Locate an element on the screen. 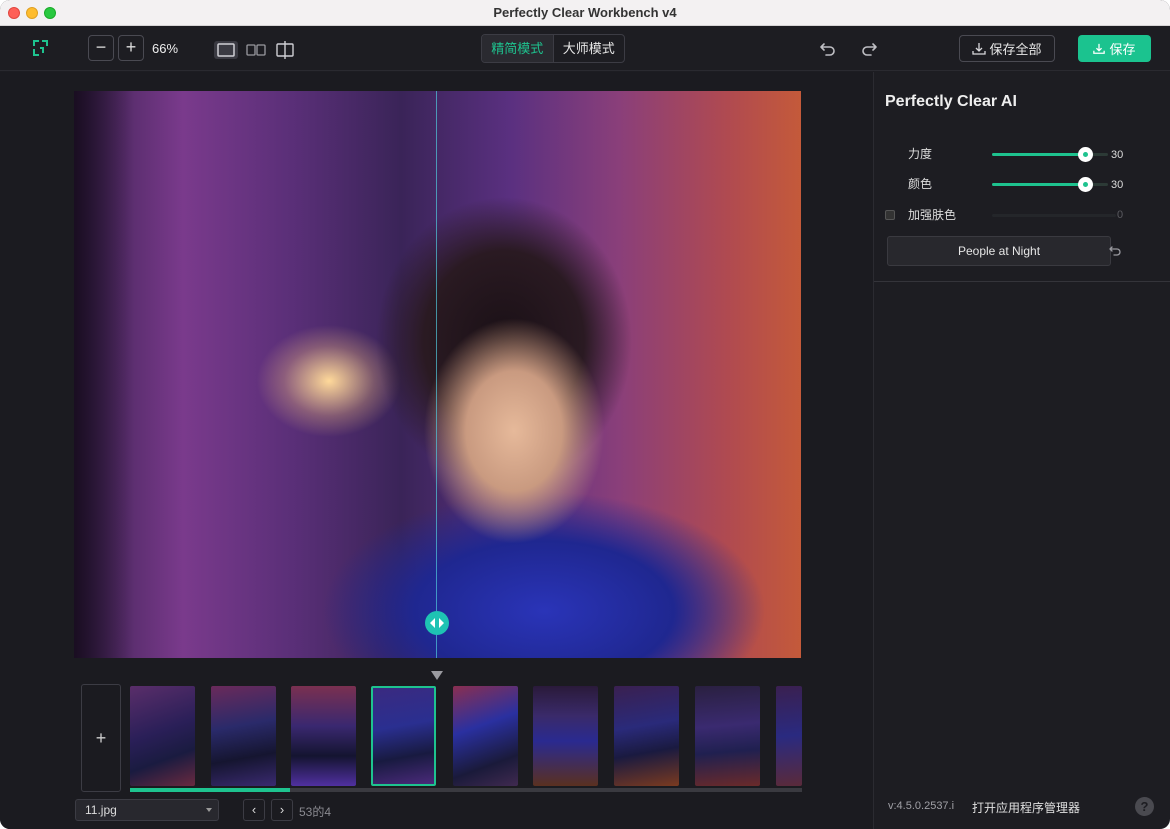 This screenshot has height=829, width=1170. preset-select: People at Night is located at coordinates (999, 251).